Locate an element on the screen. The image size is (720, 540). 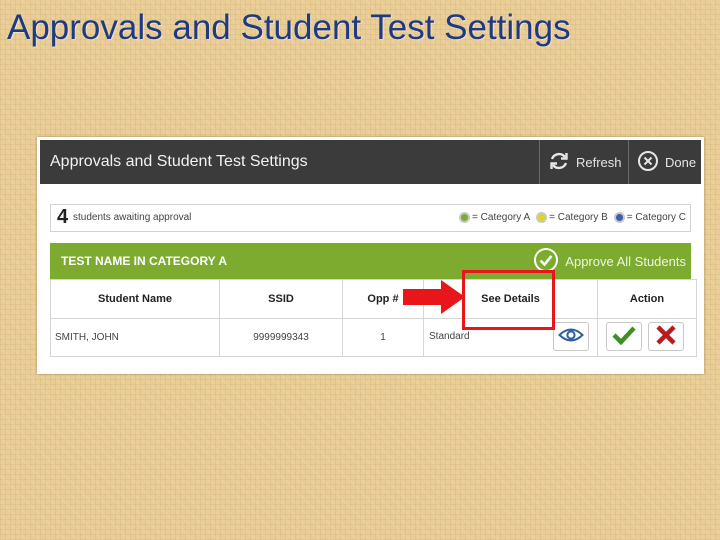
category-legend: = Category A = Category B = Category C is located at coordinates (572, 217).